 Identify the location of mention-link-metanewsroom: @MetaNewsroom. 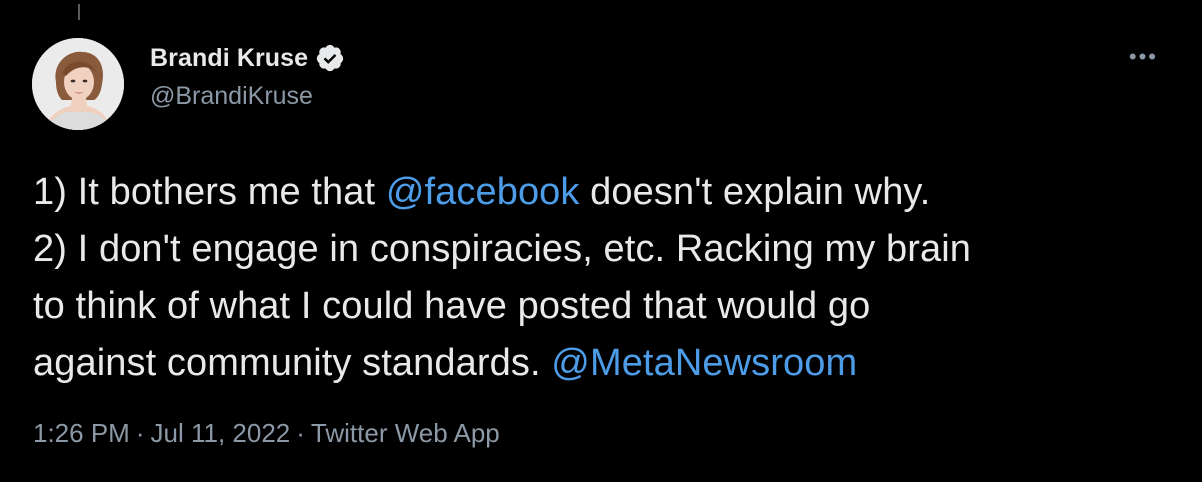
(704, 363).